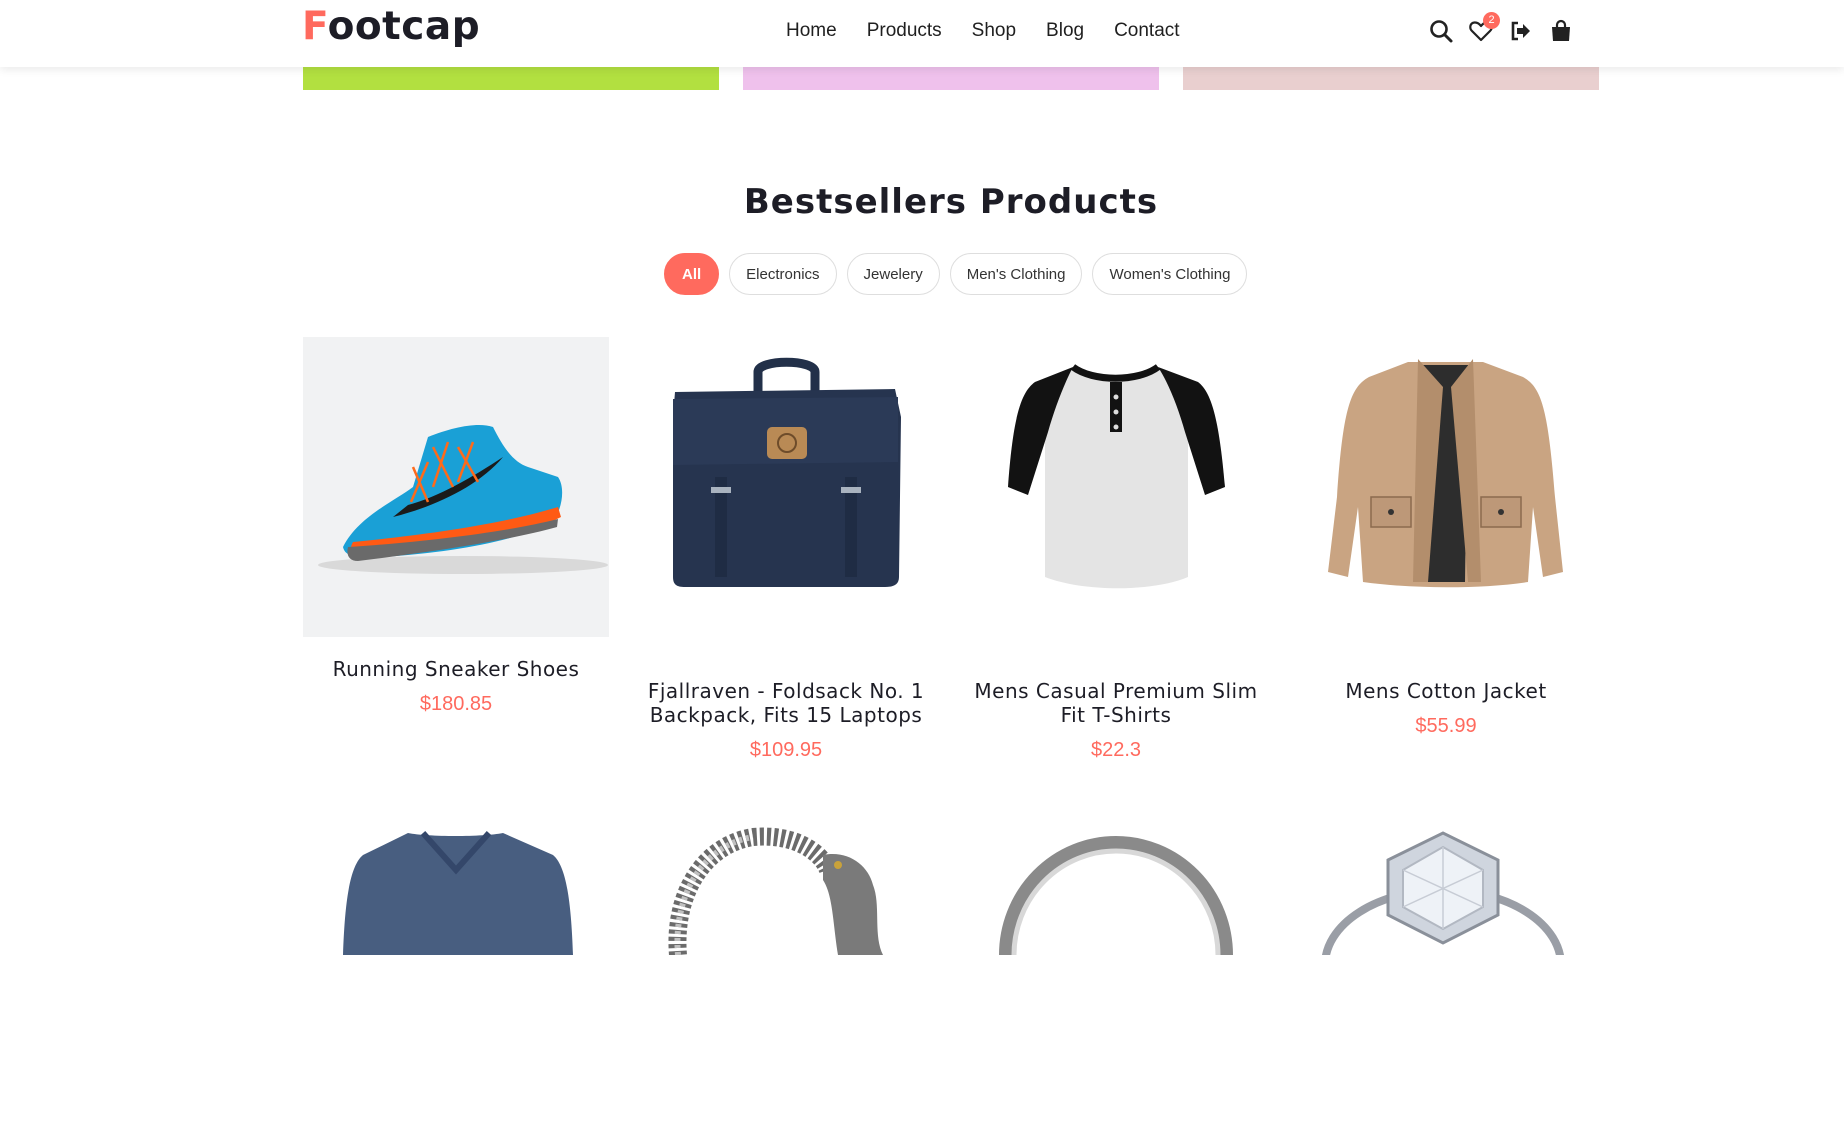 The width and height of the screenshot is (1844, 1125). What do you see at coordinates (783, 274) in the screenshot?
I see `filter-electronics: Electronics` at bounding box center [783, 274].